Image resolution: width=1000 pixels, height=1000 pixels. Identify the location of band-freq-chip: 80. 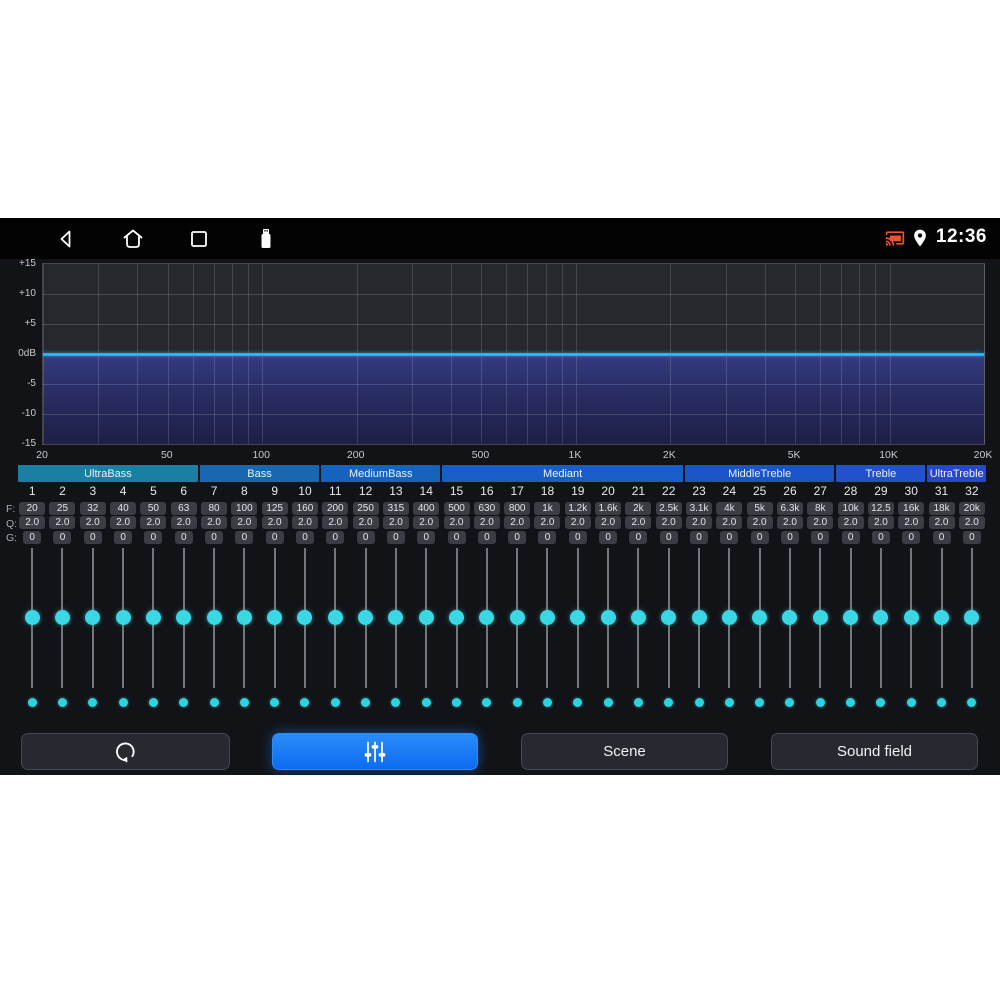
(214, 508).